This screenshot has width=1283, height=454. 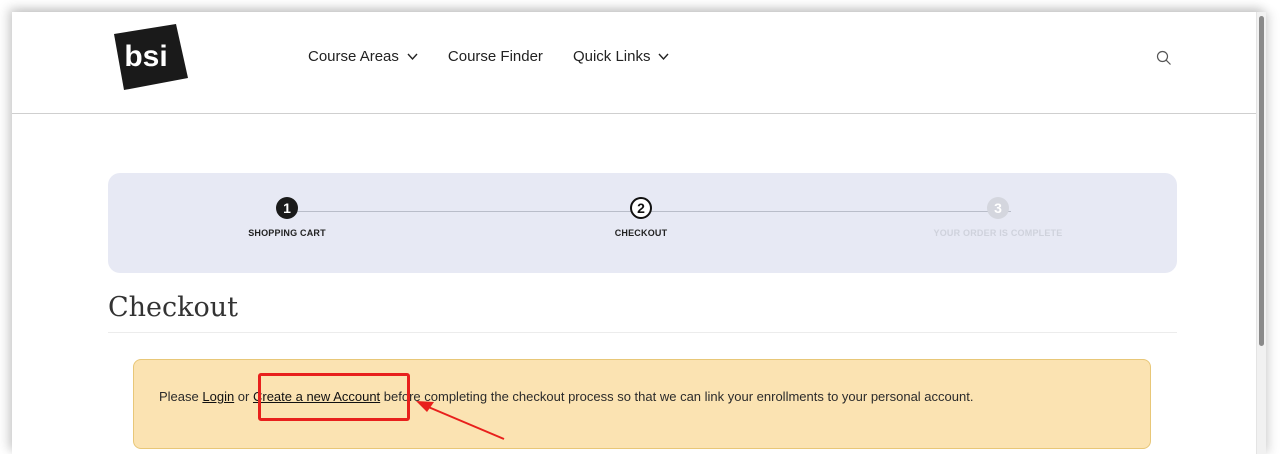 I want to click on page-scrollbar, so click(x=1261, y=233).